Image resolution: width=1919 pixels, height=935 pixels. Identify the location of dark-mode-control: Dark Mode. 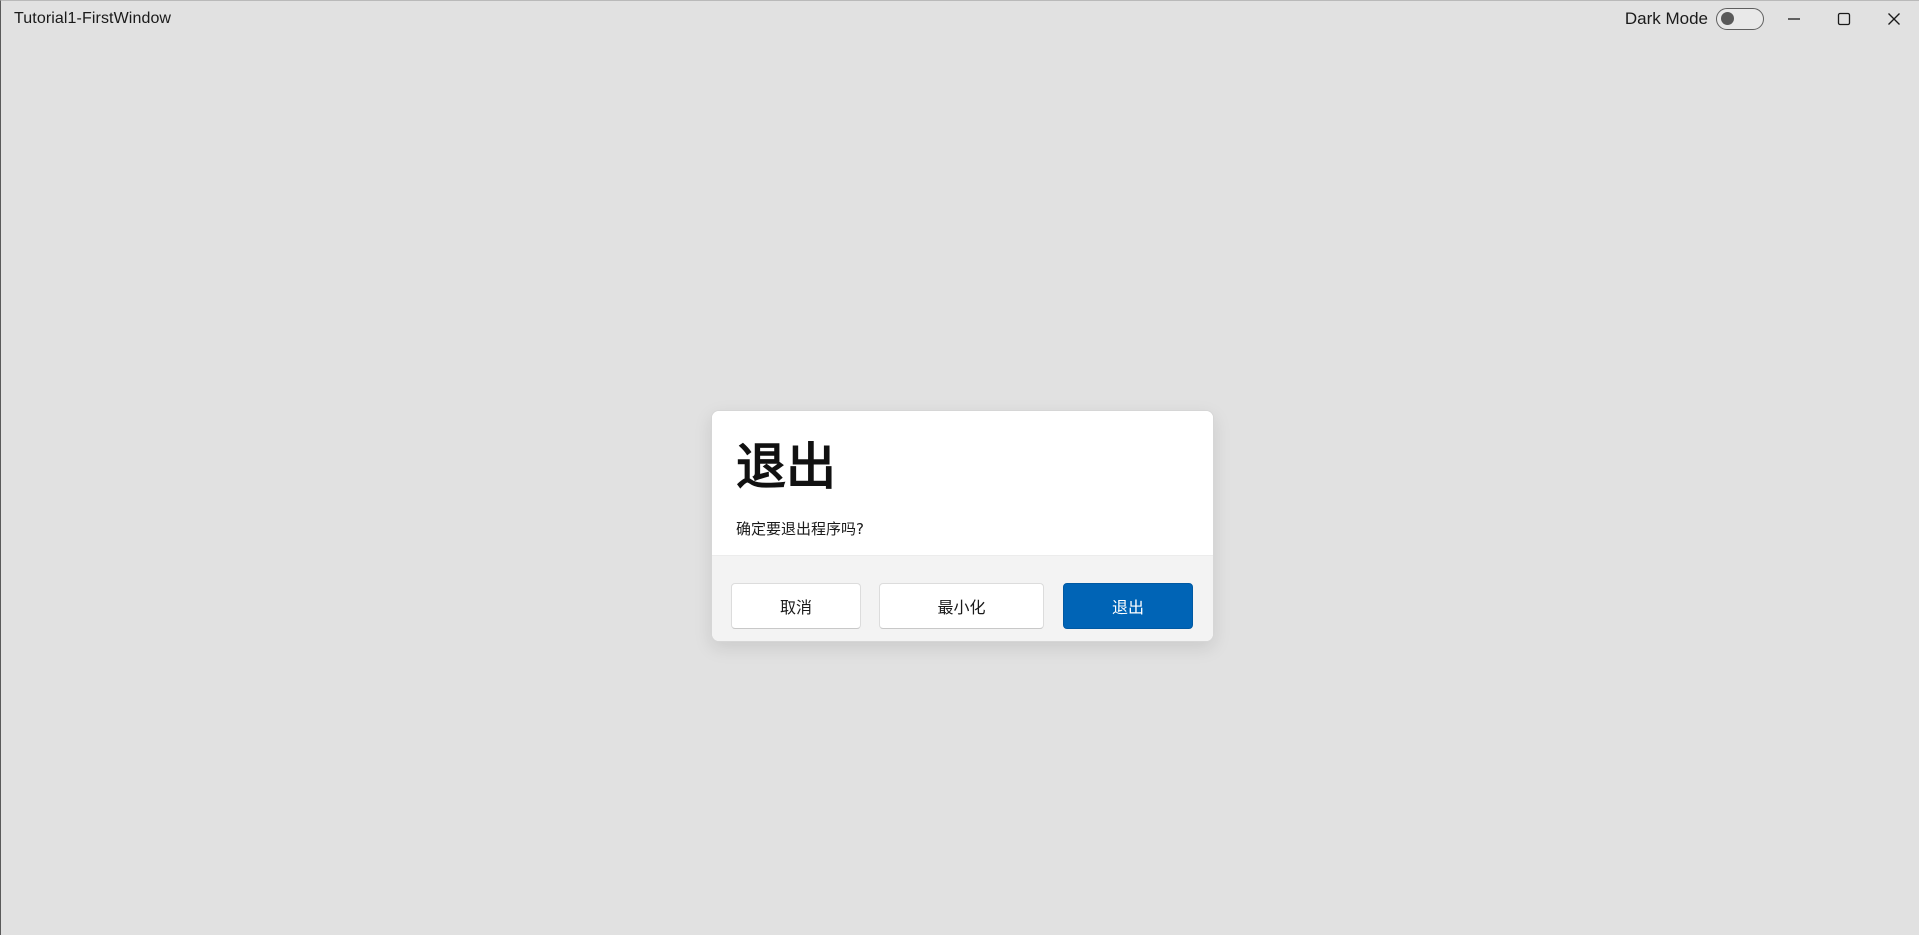
(1694, 19).